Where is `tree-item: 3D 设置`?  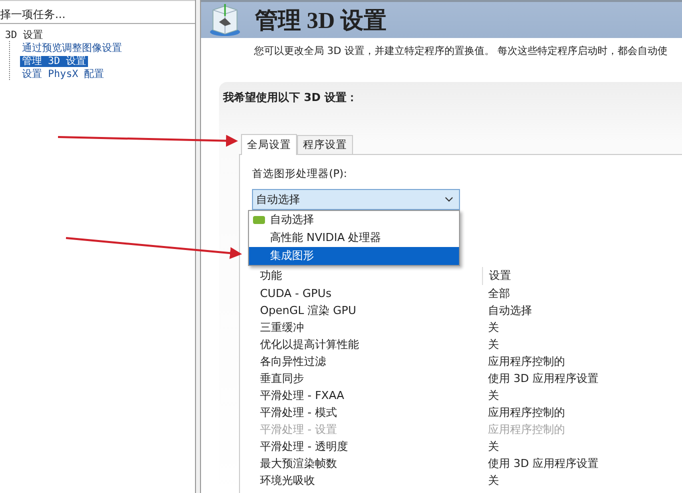 tree-item: 3D 设置 is located at coordinates (24, 35).